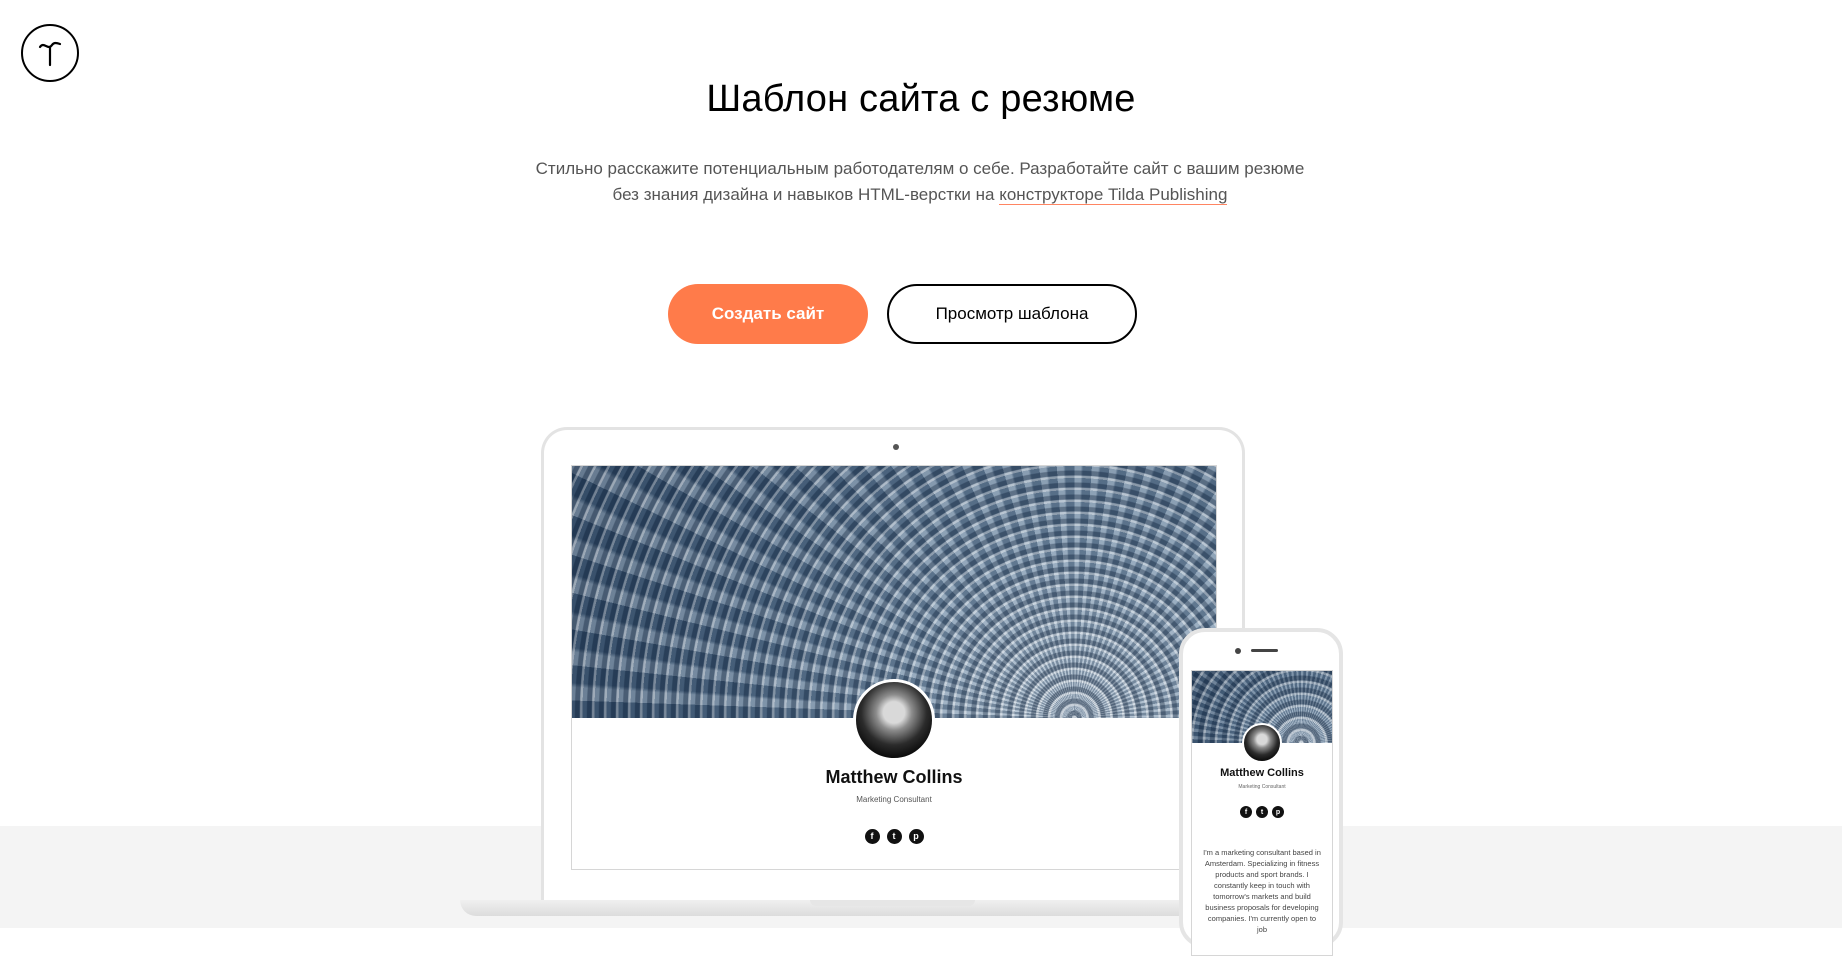 This screenshot has width=1842, height=956. I want to click on phone-camera, so click(1238, 651).